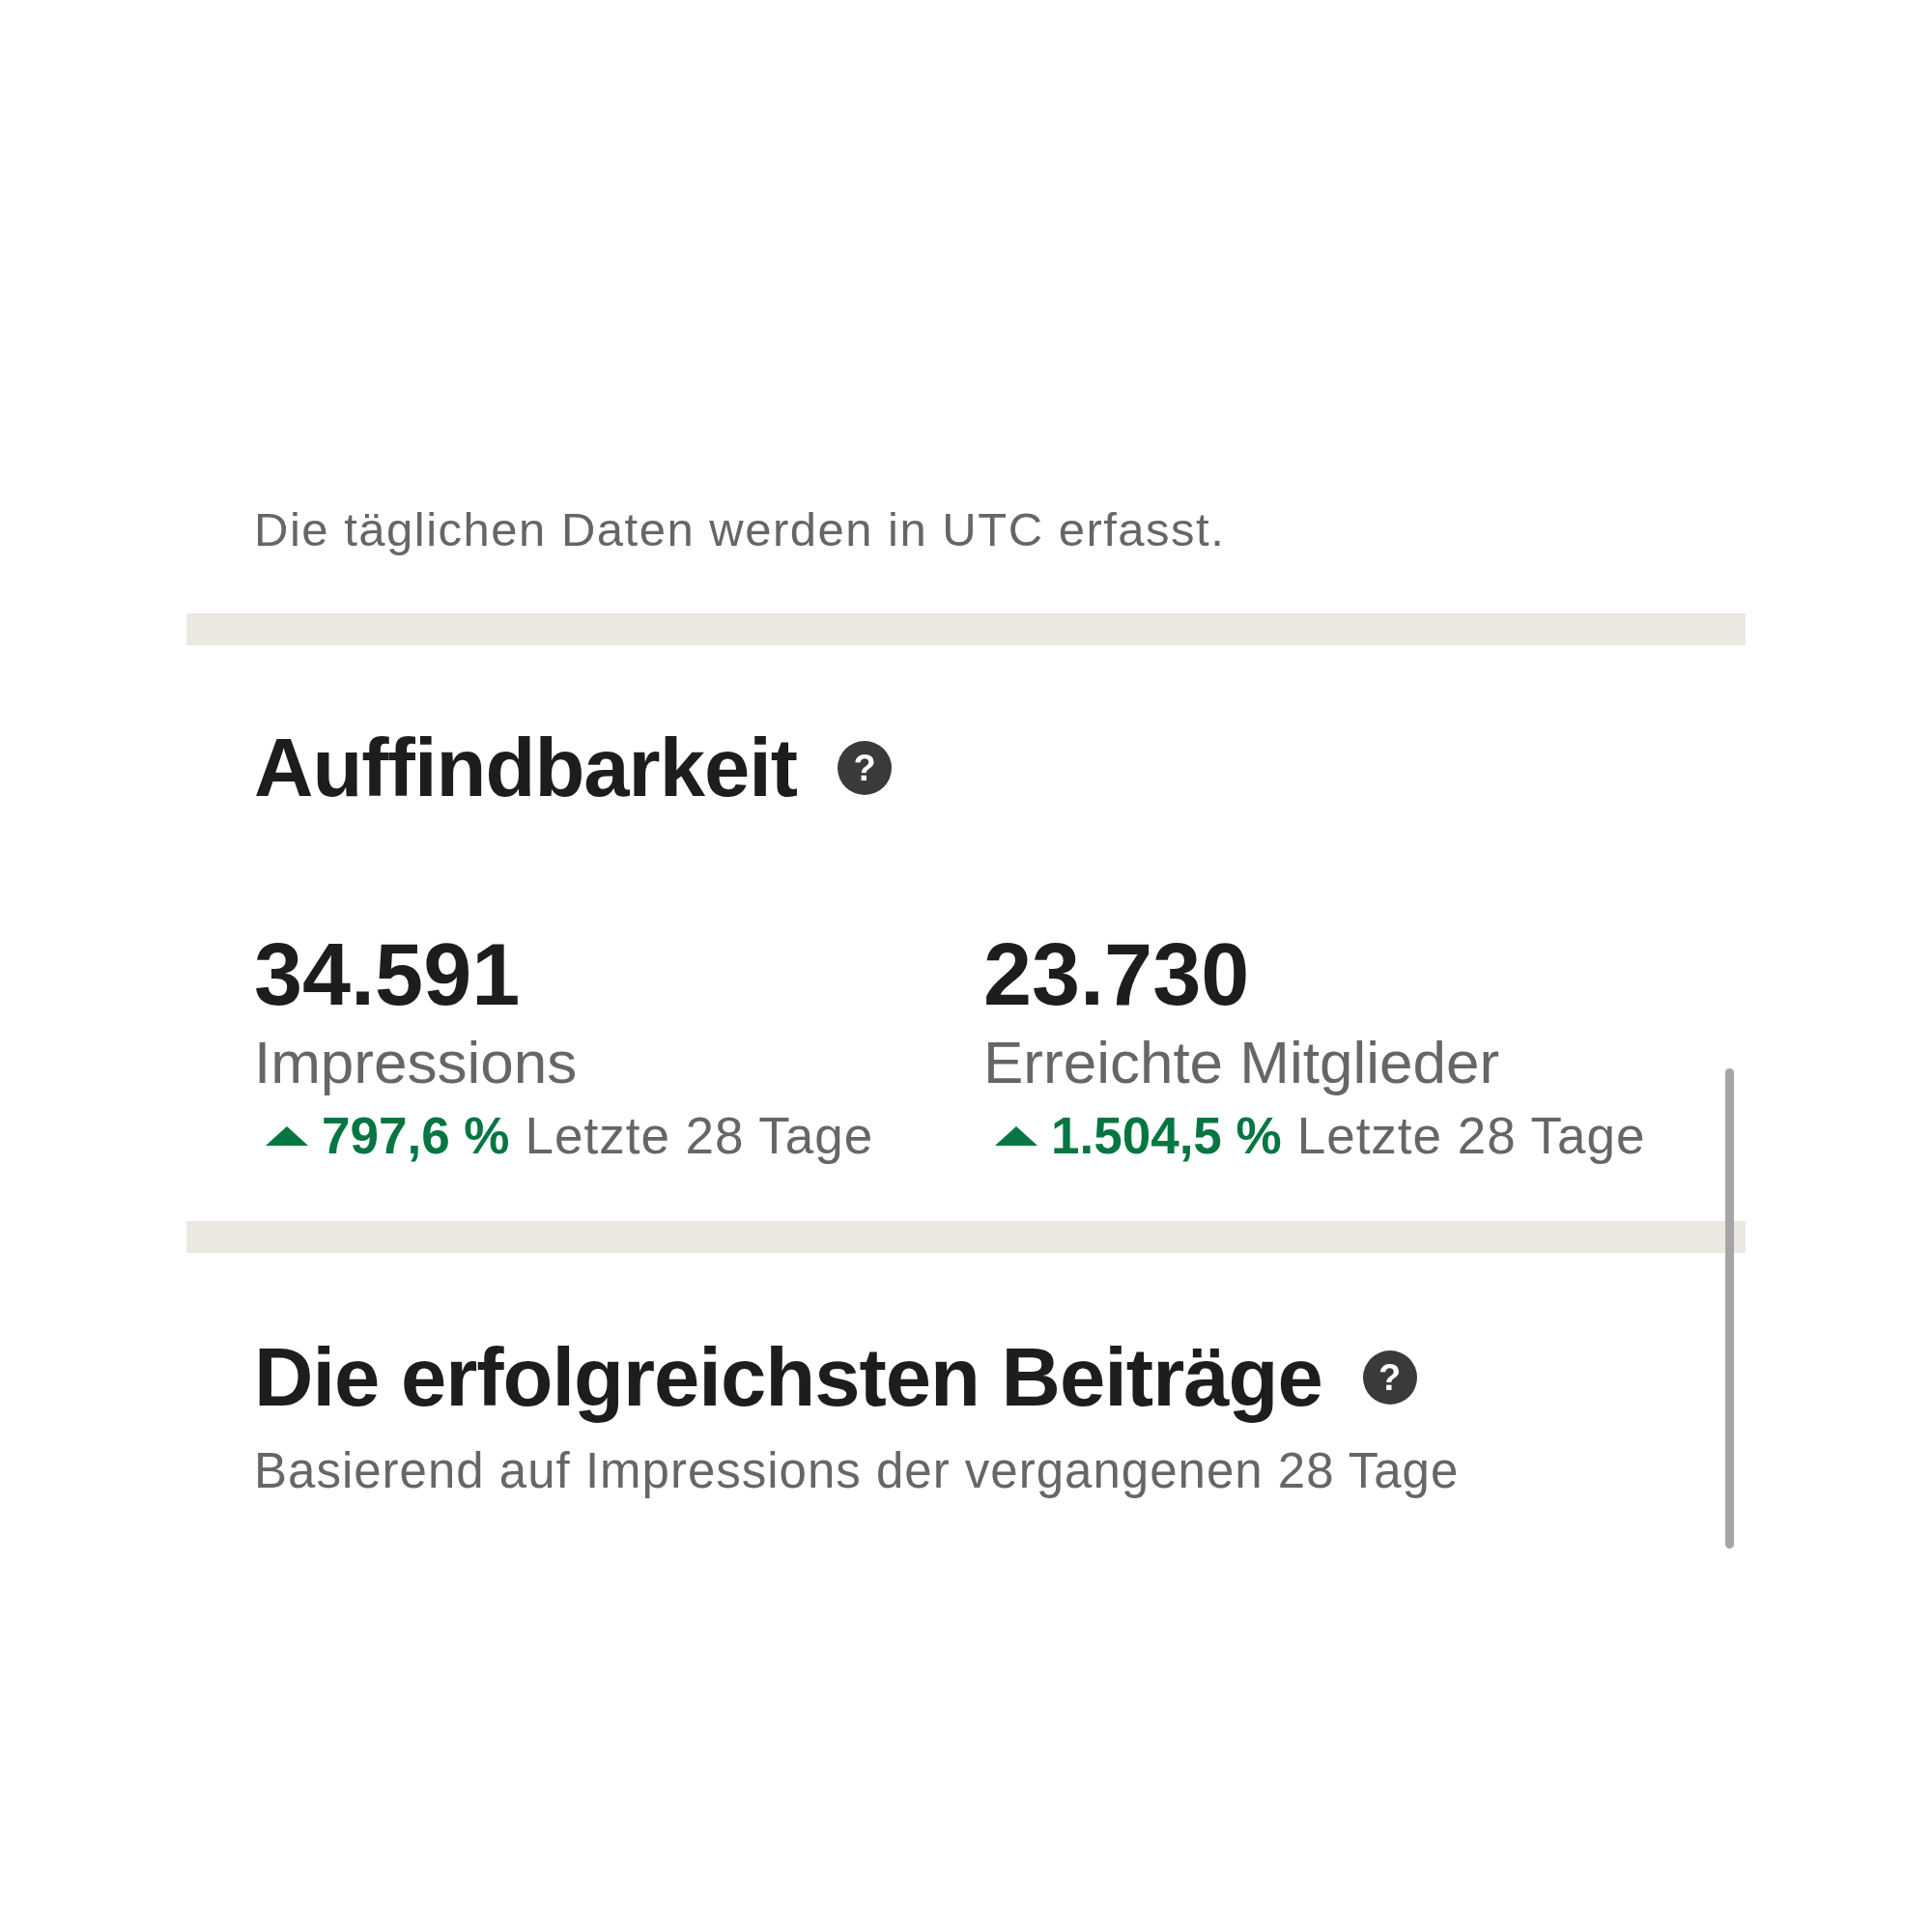 The height and width of the screenshot is (1932, 1932). What do you see at coordinates (1242, 1062) in the screenshot?
I see `stat-label: Erreichte Mitglieder` at bounding box center [1242, 1062].